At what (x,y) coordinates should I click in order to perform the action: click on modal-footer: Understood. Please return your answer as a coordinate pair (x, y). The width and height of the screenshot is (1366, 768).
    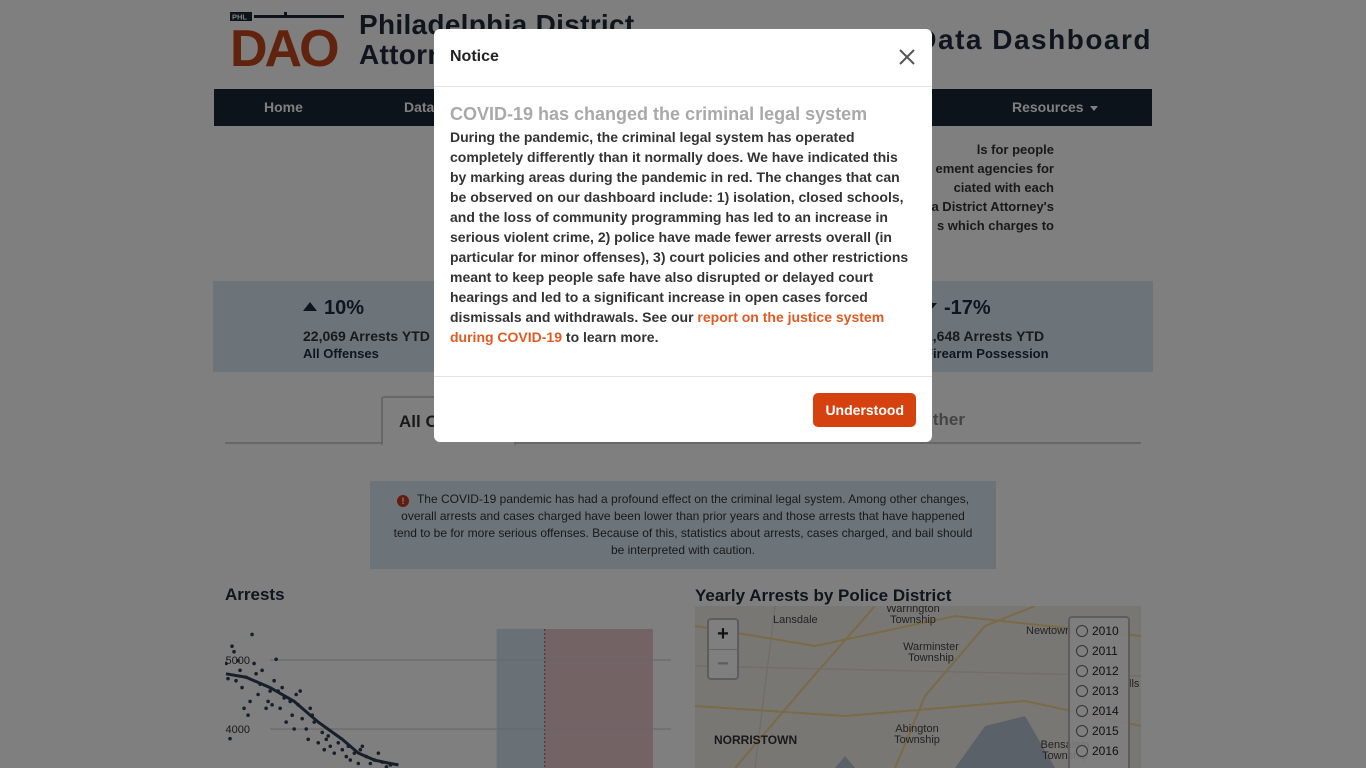
    Looking at the image, I should click on (683, 409).